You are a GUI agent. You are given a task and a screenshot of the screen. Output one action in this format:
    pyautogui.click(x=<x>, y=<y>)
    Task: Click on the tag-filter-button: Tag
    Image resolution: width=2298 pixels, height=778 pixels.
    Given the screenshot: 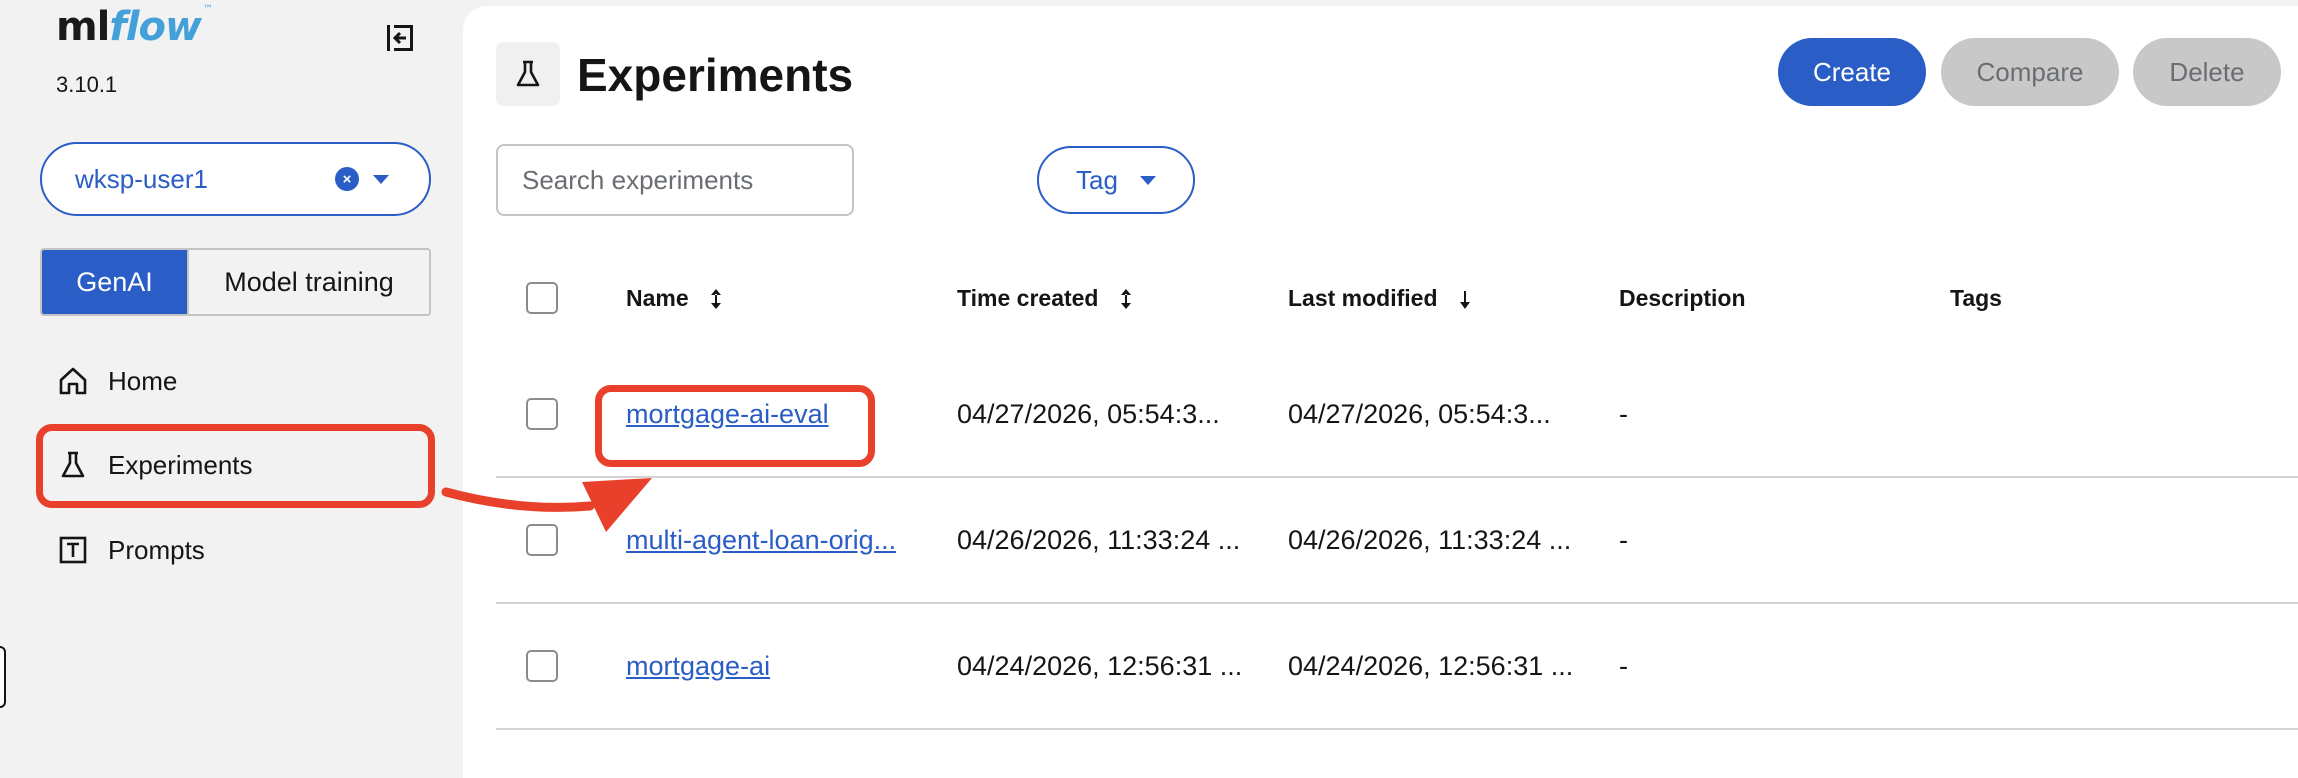 What is the action you would take?
    pyautogui.click(x=1116, y=180)
    